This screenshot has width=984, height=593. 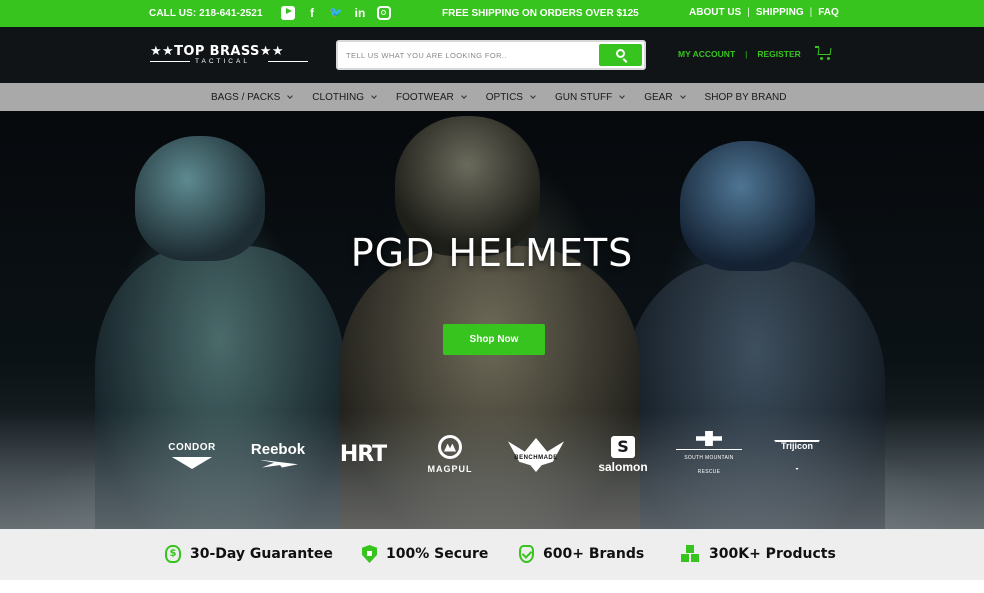 I want to click on search-button, so click(x=620, y=55).